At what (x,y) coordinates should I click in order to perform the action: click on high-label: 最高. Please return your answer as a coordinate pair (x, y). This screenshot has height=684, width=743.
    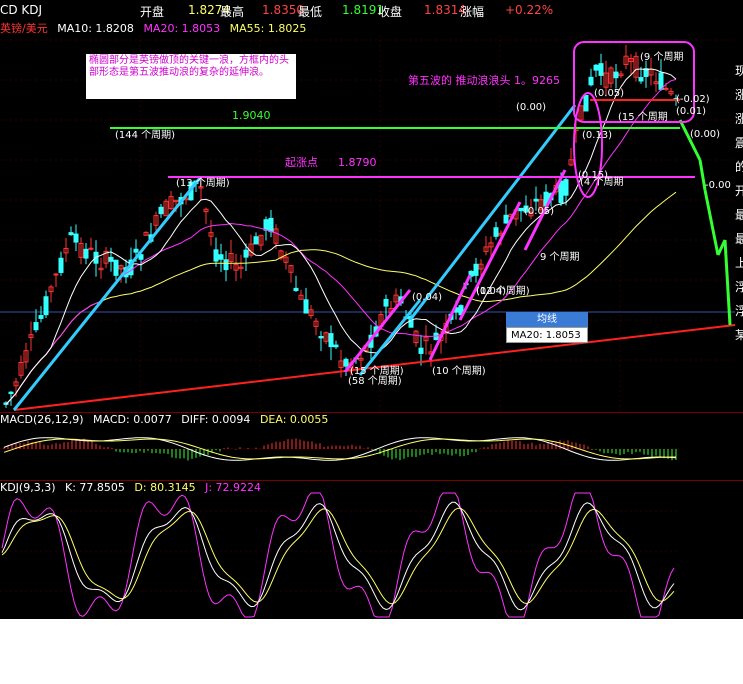
    Looking at the image, I should click on (232, 12).